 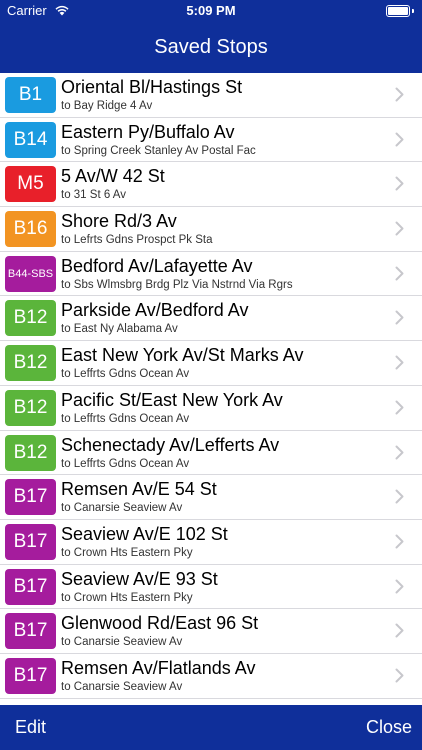 I want to click on stop-destination: to Bay Ridge 4 Av, so click(x=107, y=106).